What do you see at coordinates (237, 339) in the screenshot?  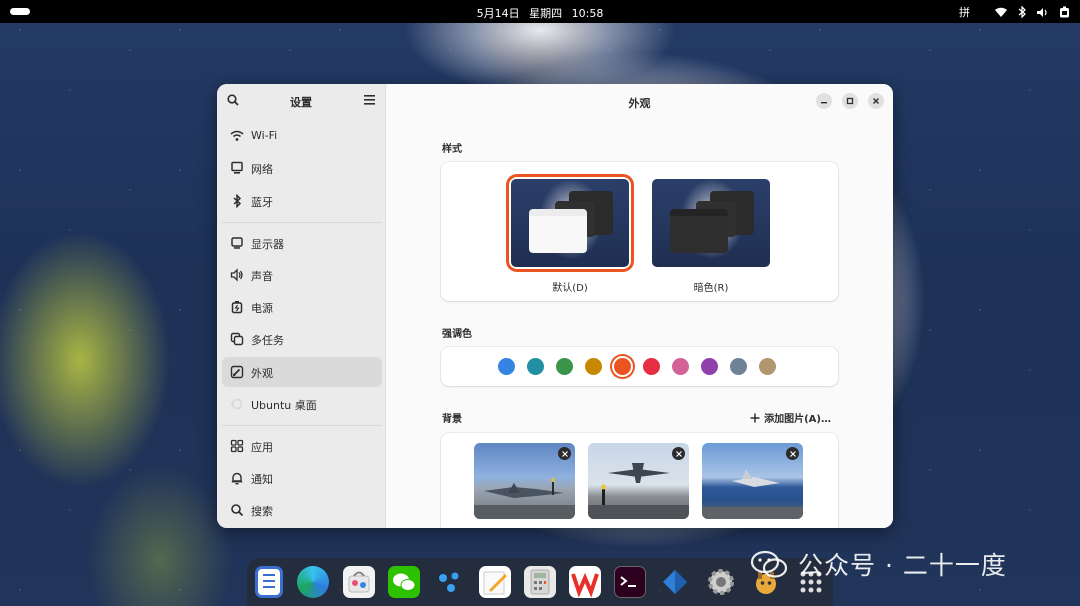 I see `multitasking-icon` at bounding box center [237, 339].